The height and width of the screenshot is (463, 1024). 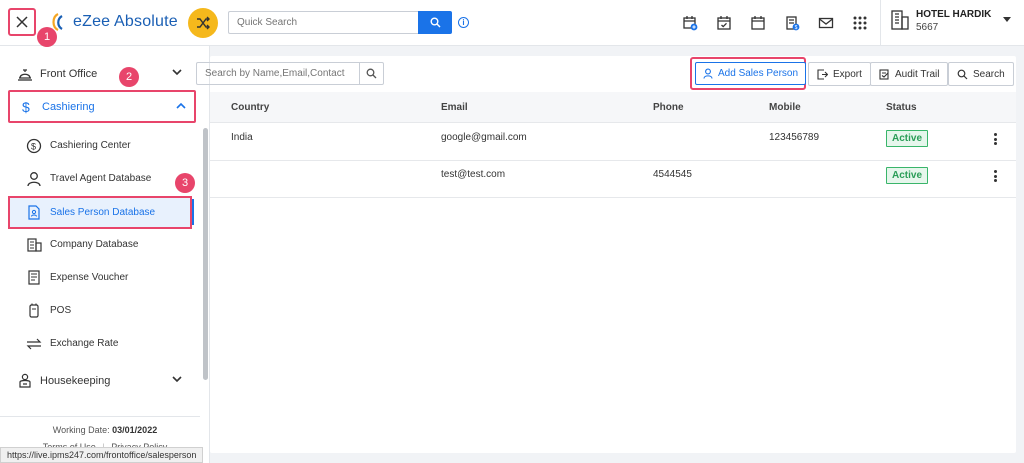 What do you see at coordinates (25, 381) in the screenshot?
I see `housekeeping-icon` at bounding box center [25, 381].